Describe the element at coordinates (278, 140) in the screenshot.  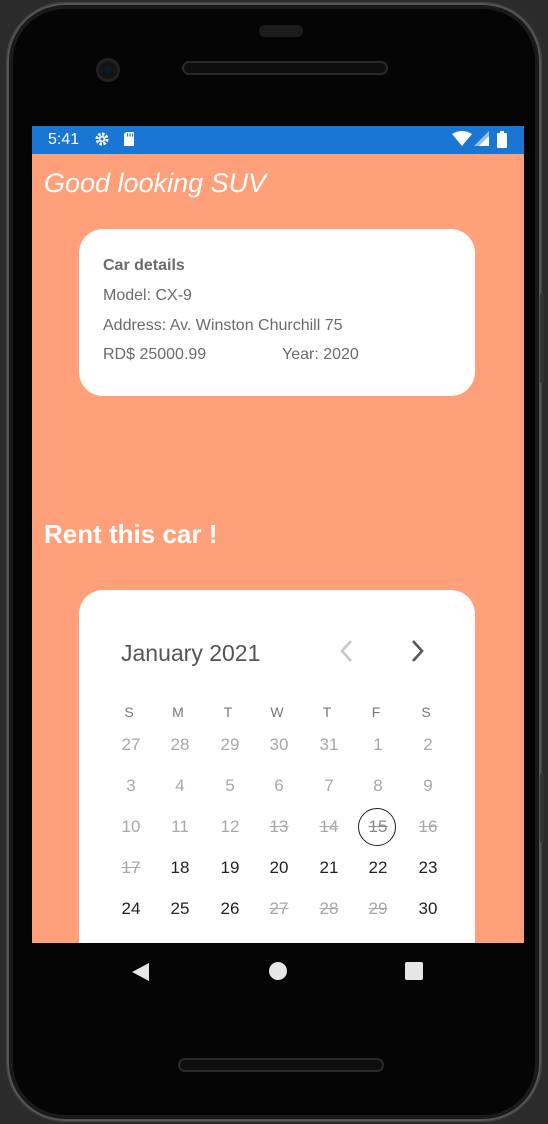
I see `status-bar: 5:41` at that location.